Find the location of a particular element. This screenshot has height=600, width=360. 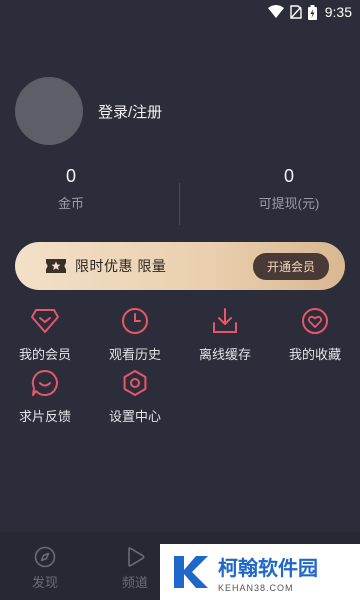

vip-promo-banner: 限时优惠 限量 开通会员 is located at coordinates (180, 266).